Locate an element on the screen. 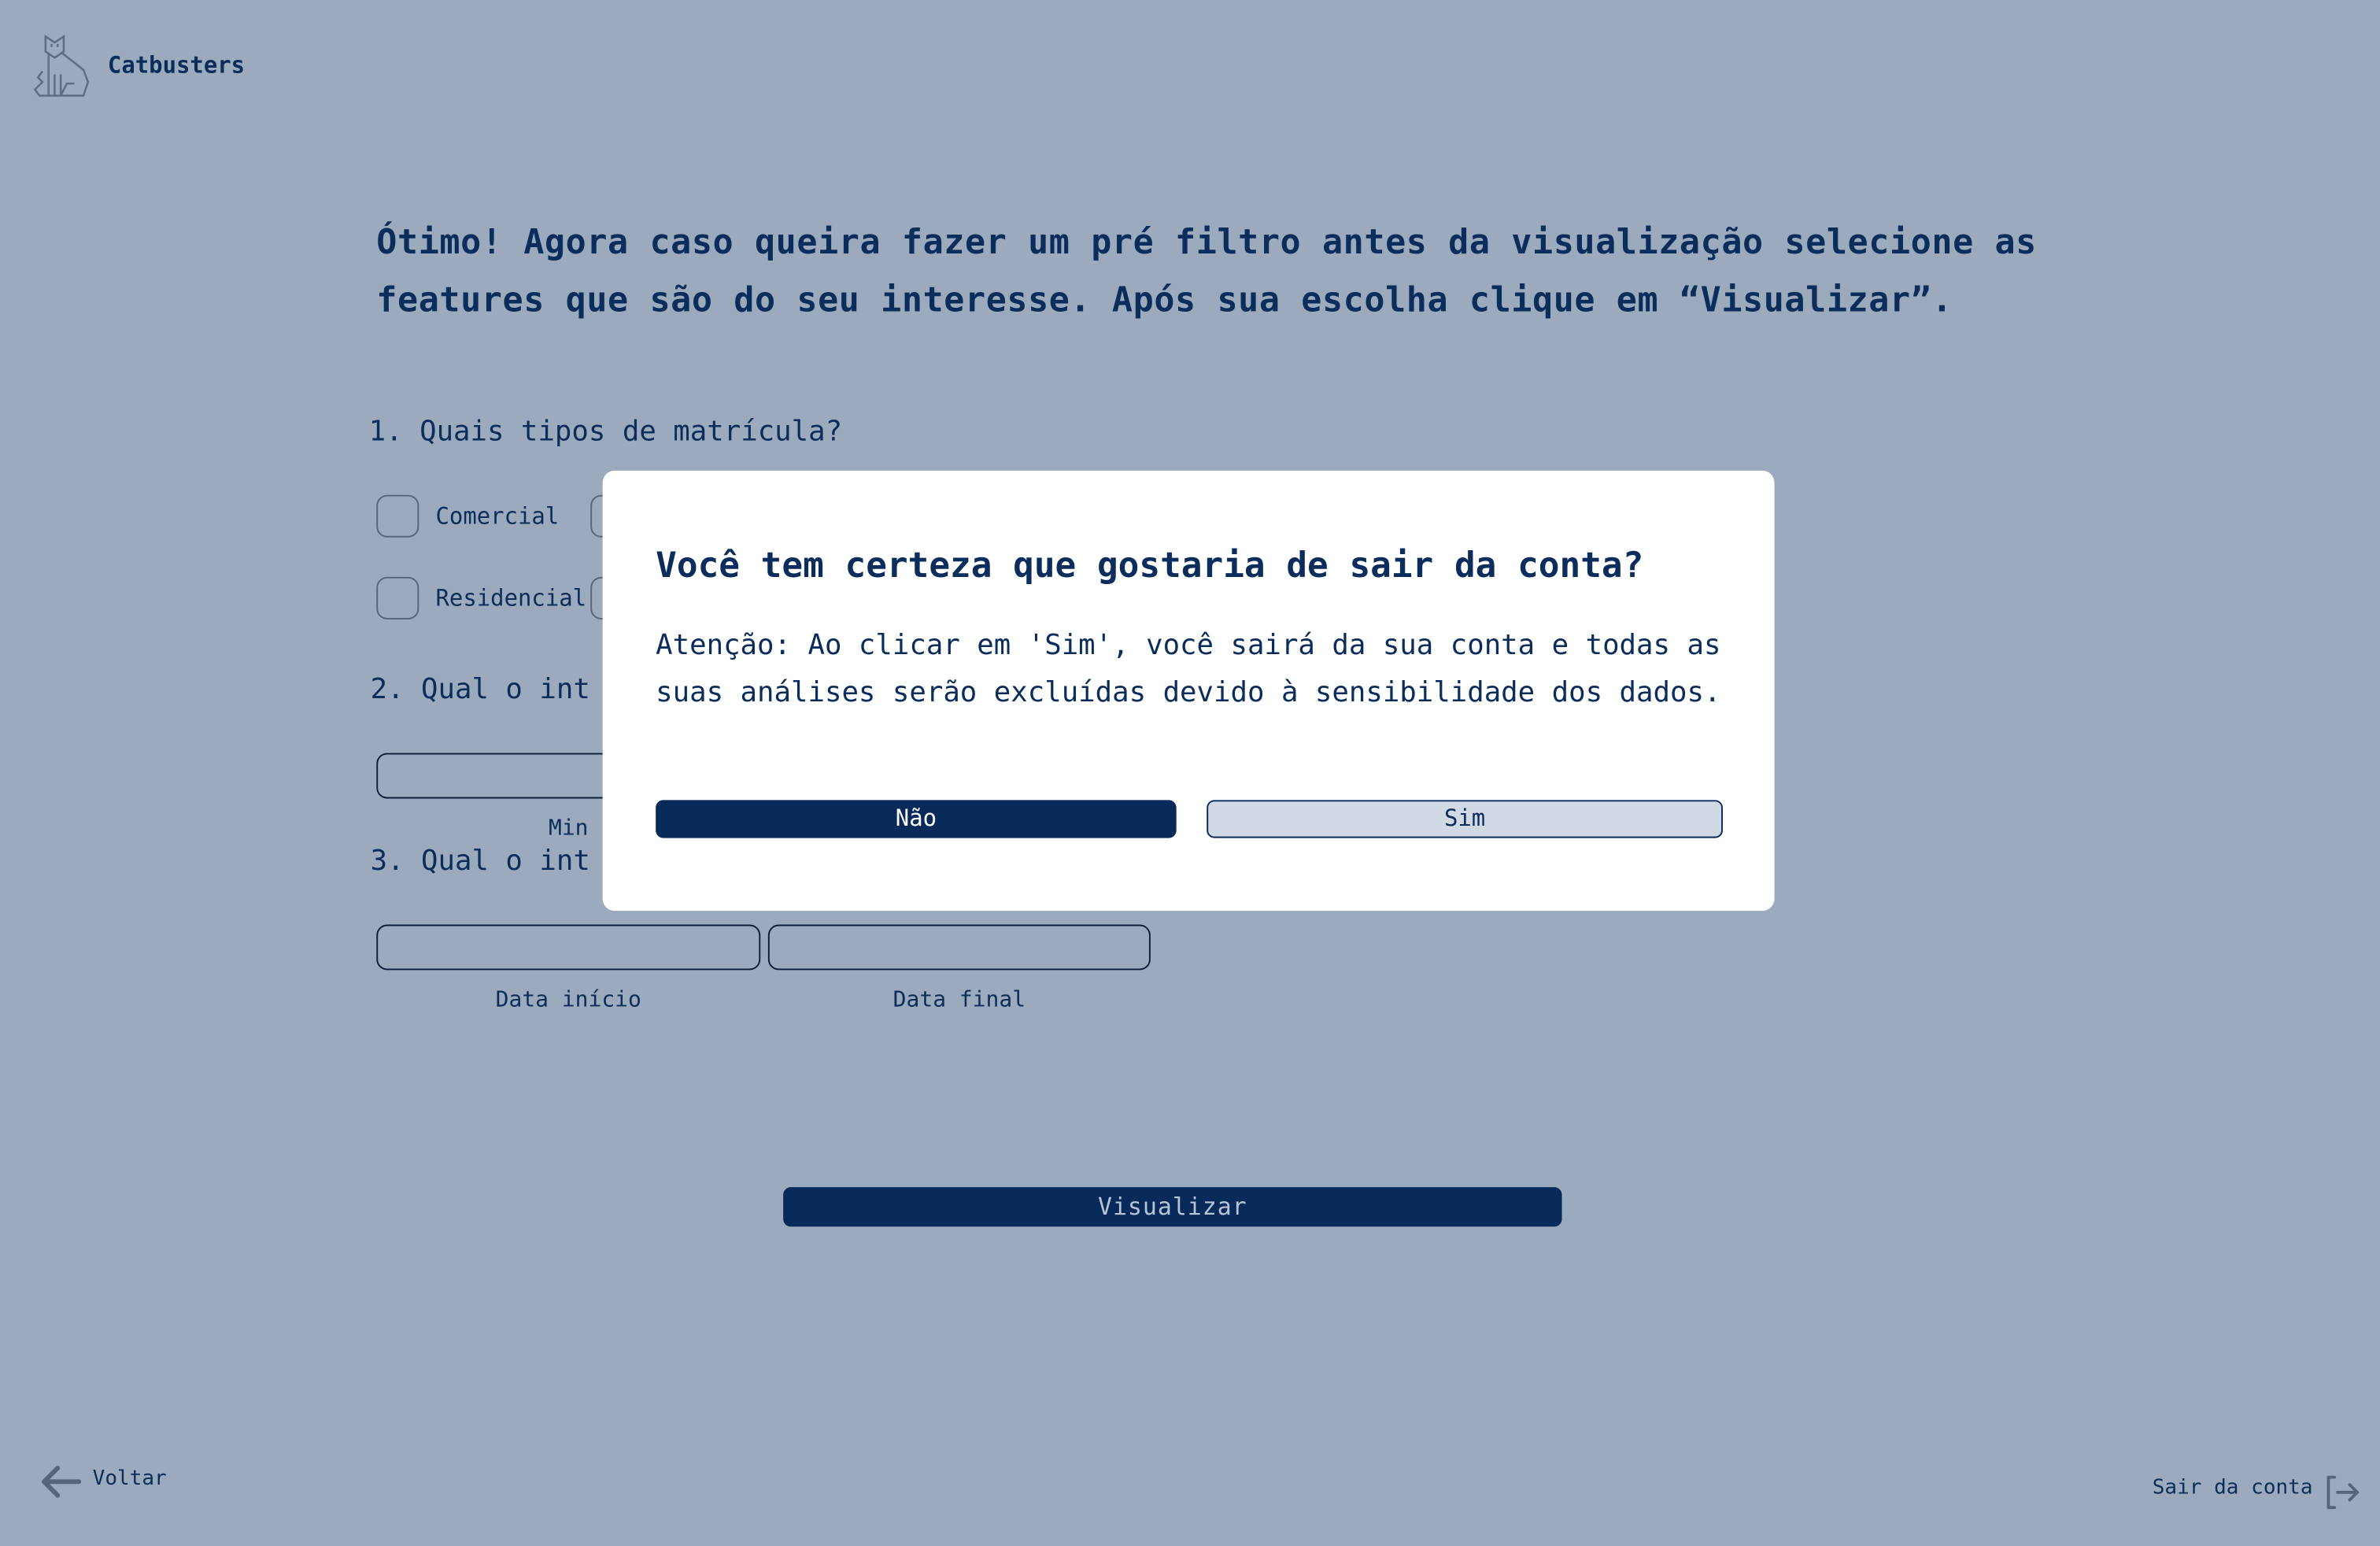 This screenshot has width=2380, height=1546. logout-link: Sair da conta is located at coordinates (2233, 1488).